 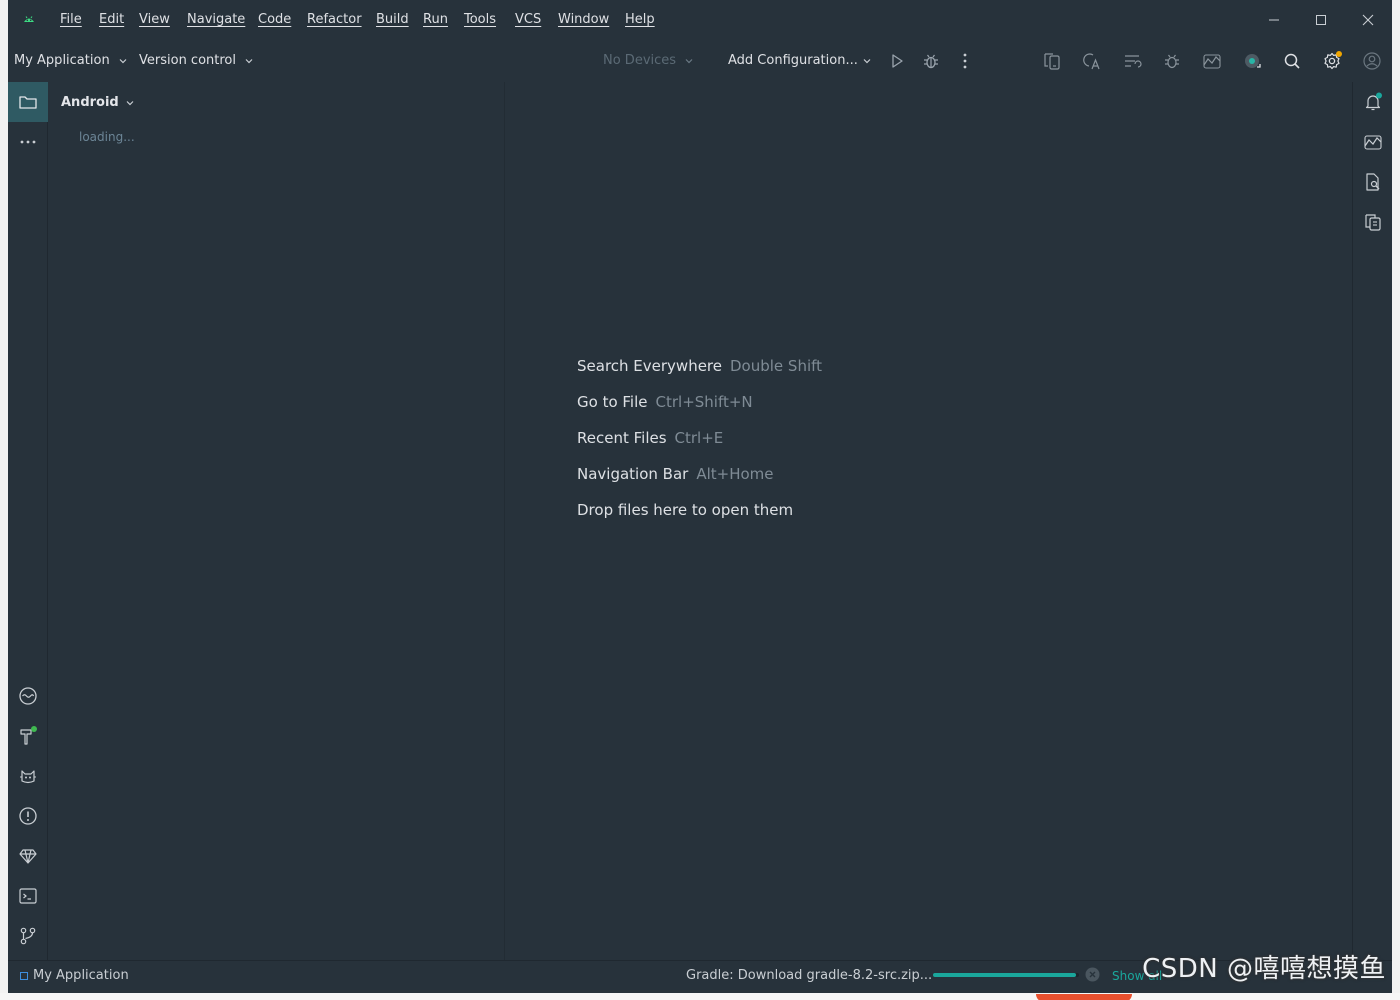 I want to click on app-inspection-icon, so click(x=1212, y=61).